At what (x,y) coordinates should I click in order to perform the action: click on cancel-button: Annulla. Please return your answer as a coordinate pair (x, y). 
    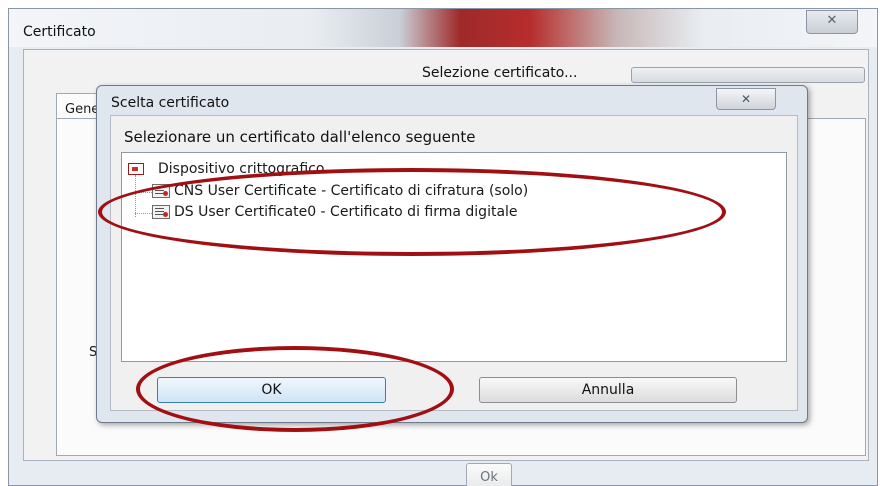
    Looking at the image, I should click on (608, 390).